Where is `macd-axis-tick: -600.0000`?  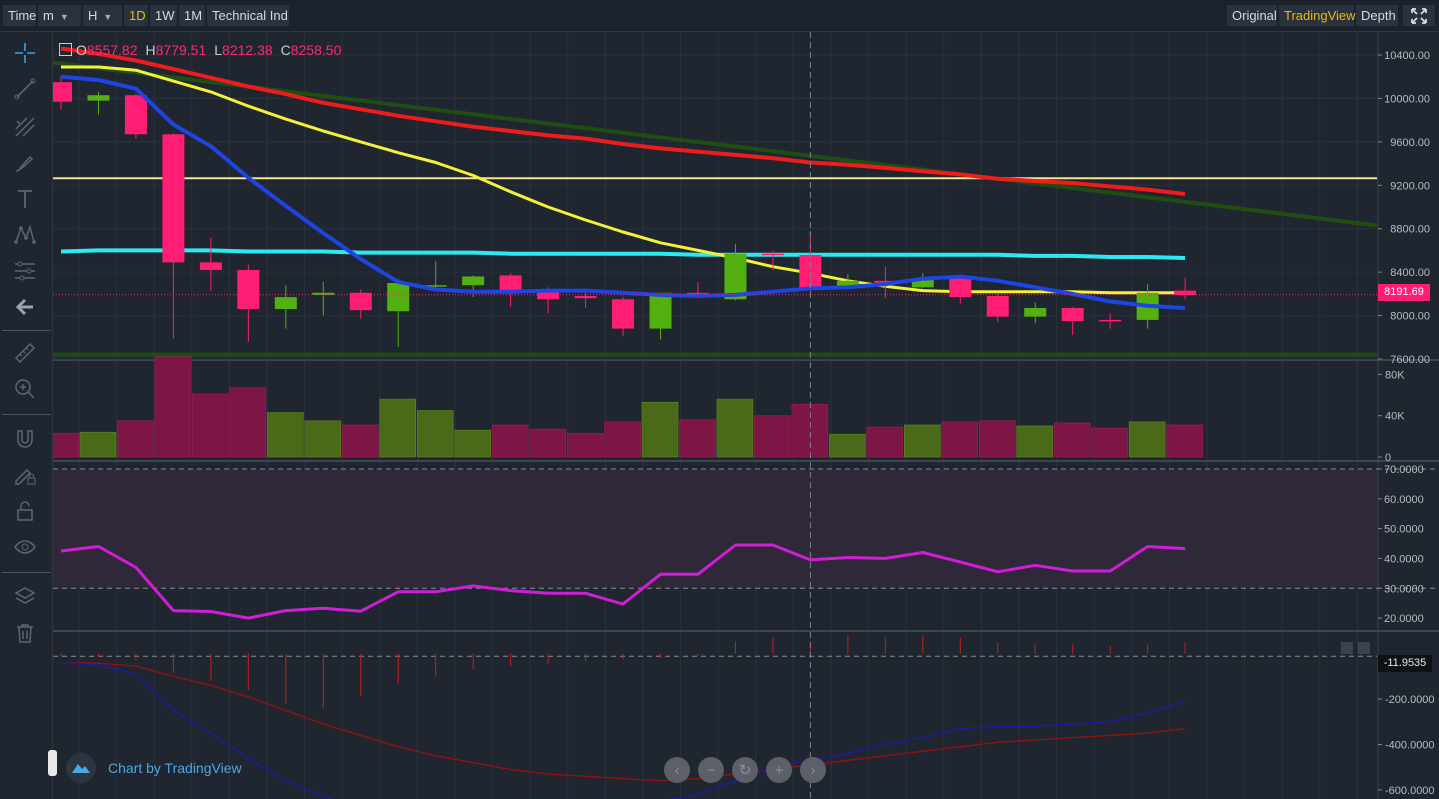
macd-axis-tick: -600.0000 is located at coordinates (1410, 791).